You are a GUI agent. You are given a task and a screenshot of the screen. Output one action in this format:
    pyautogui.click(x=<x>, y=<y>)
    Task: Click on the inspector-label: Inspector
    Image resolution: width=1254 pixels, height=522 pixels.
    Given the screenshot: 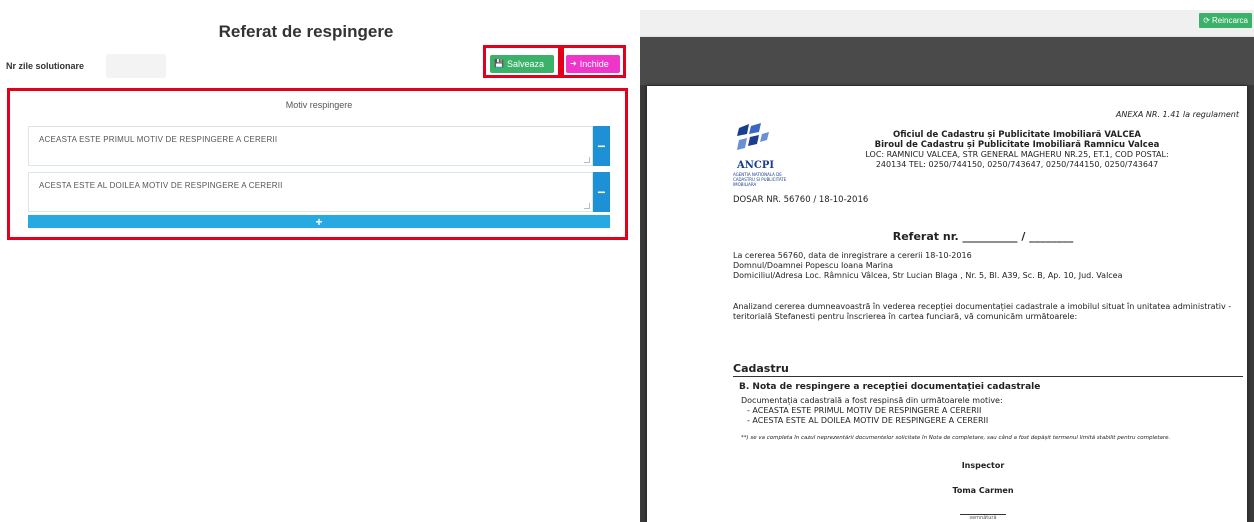 What is the action you would take?
    pyautogui.click(x=983, y=465)
    